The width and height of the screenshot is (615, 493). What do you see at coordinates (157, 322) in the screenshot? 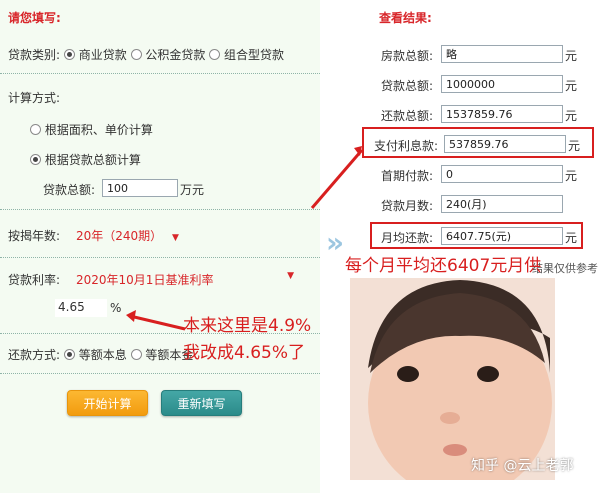
I see `arrow-to-rate` at bounding box center [157, 322].